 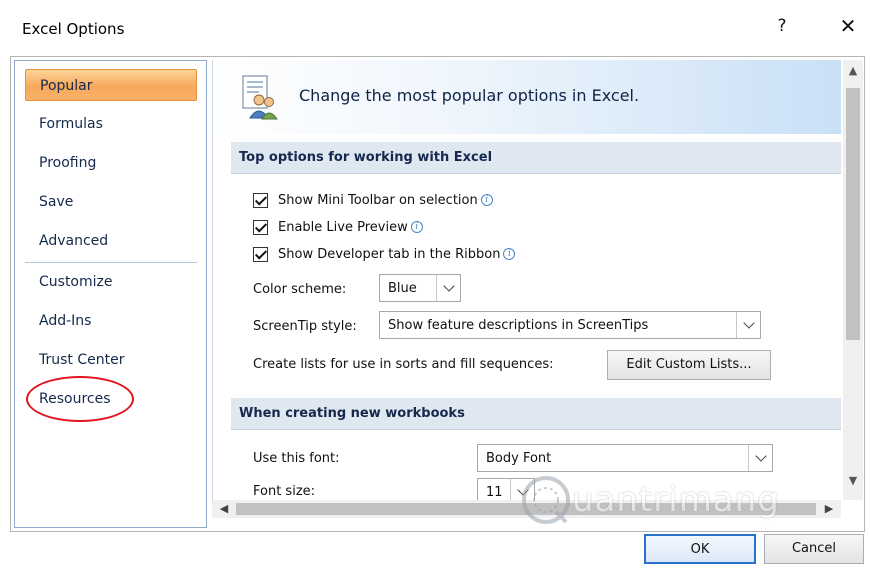 What do you see at coordinates (420, 288) in the screenshot?
I see `color-scheme-select: Blue` at bounding box center [420, 288].